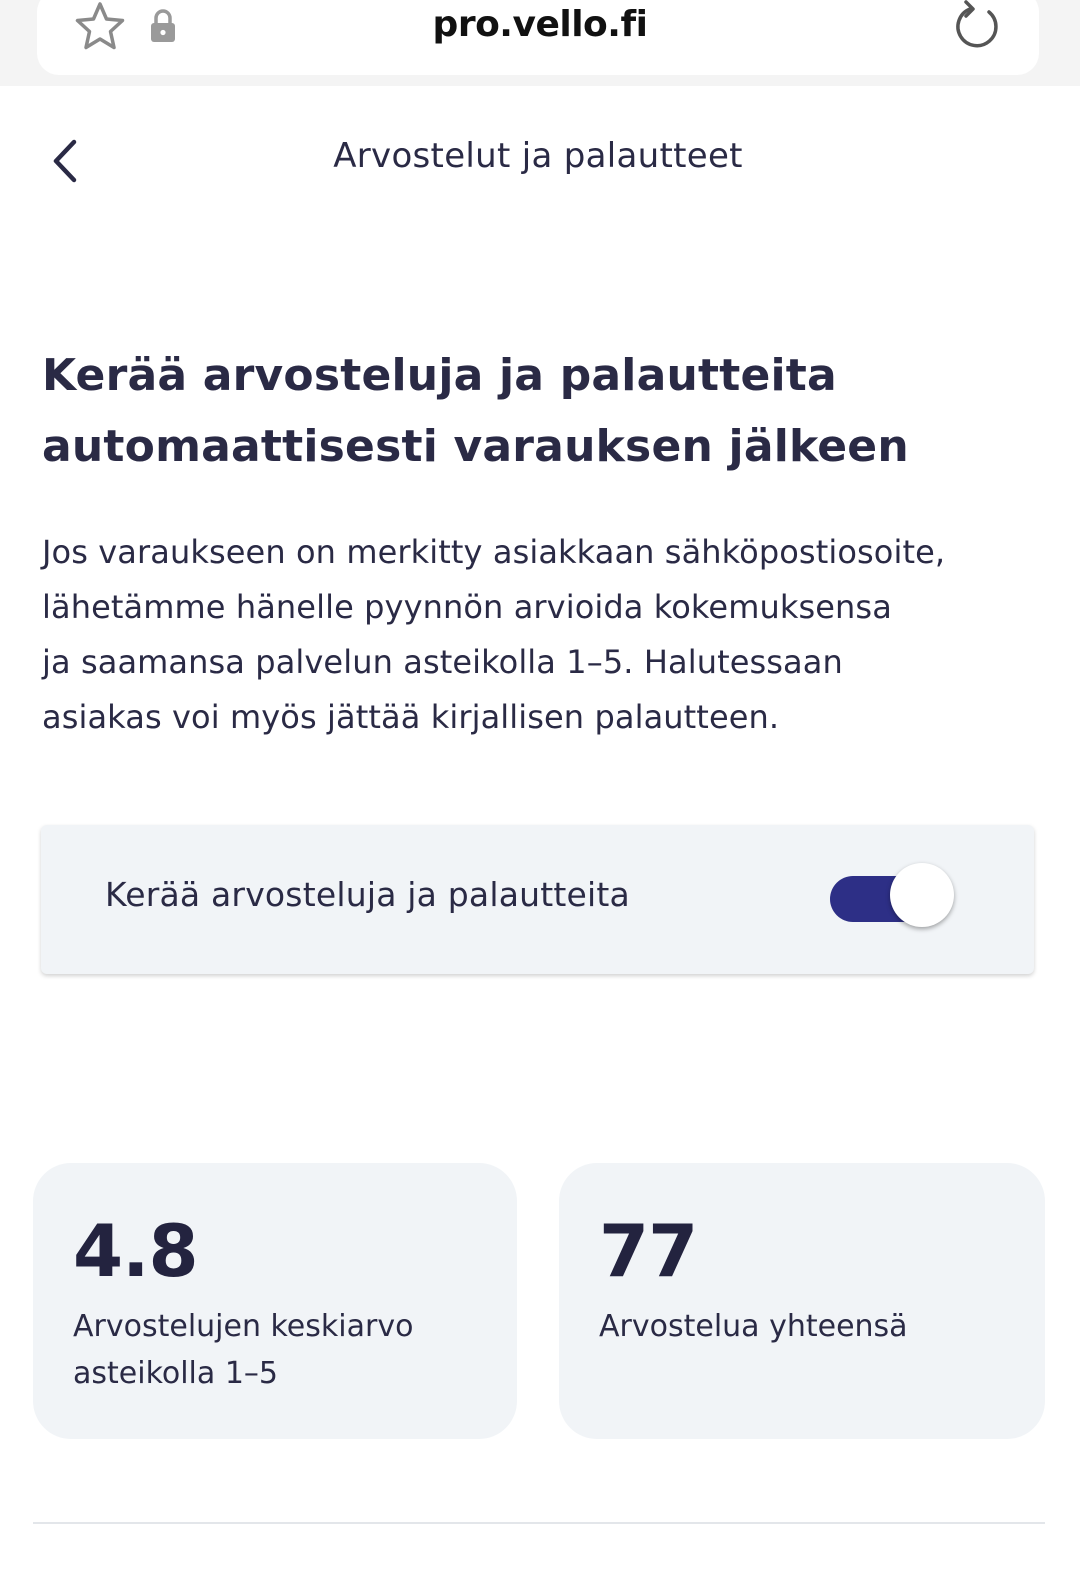  I want to click on page-header: Arvostelut ja palautteet, so click(540, 161).